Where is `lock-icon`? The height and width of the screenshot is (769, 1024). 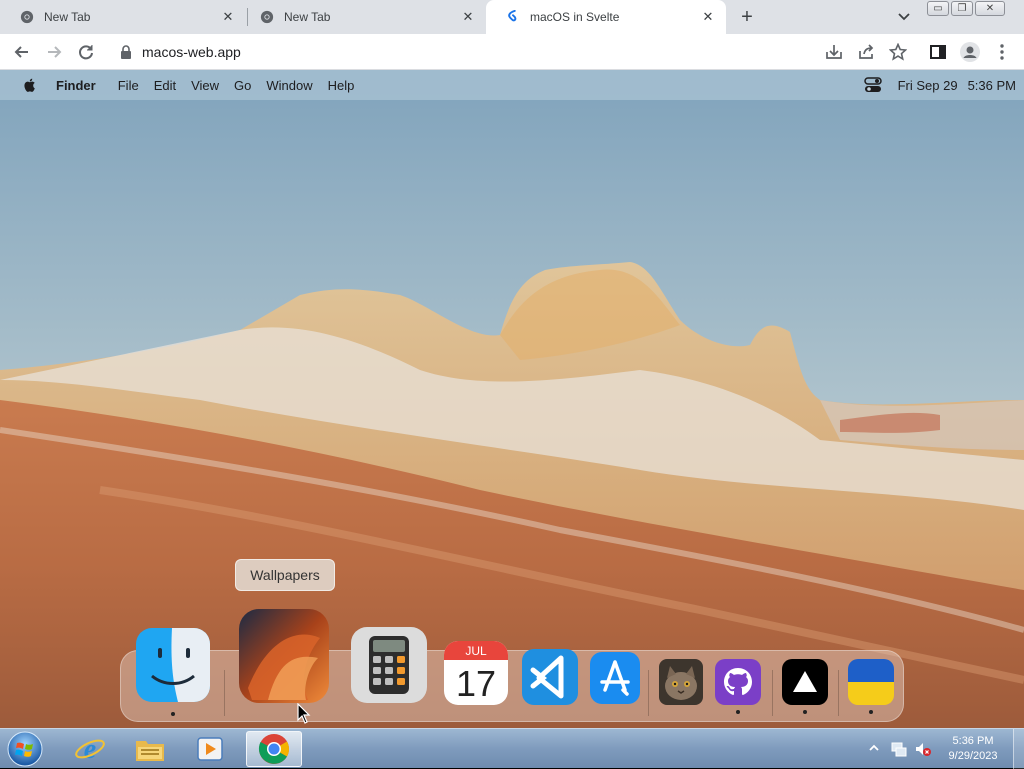
lock-icon is located at coordinates (126, 52).